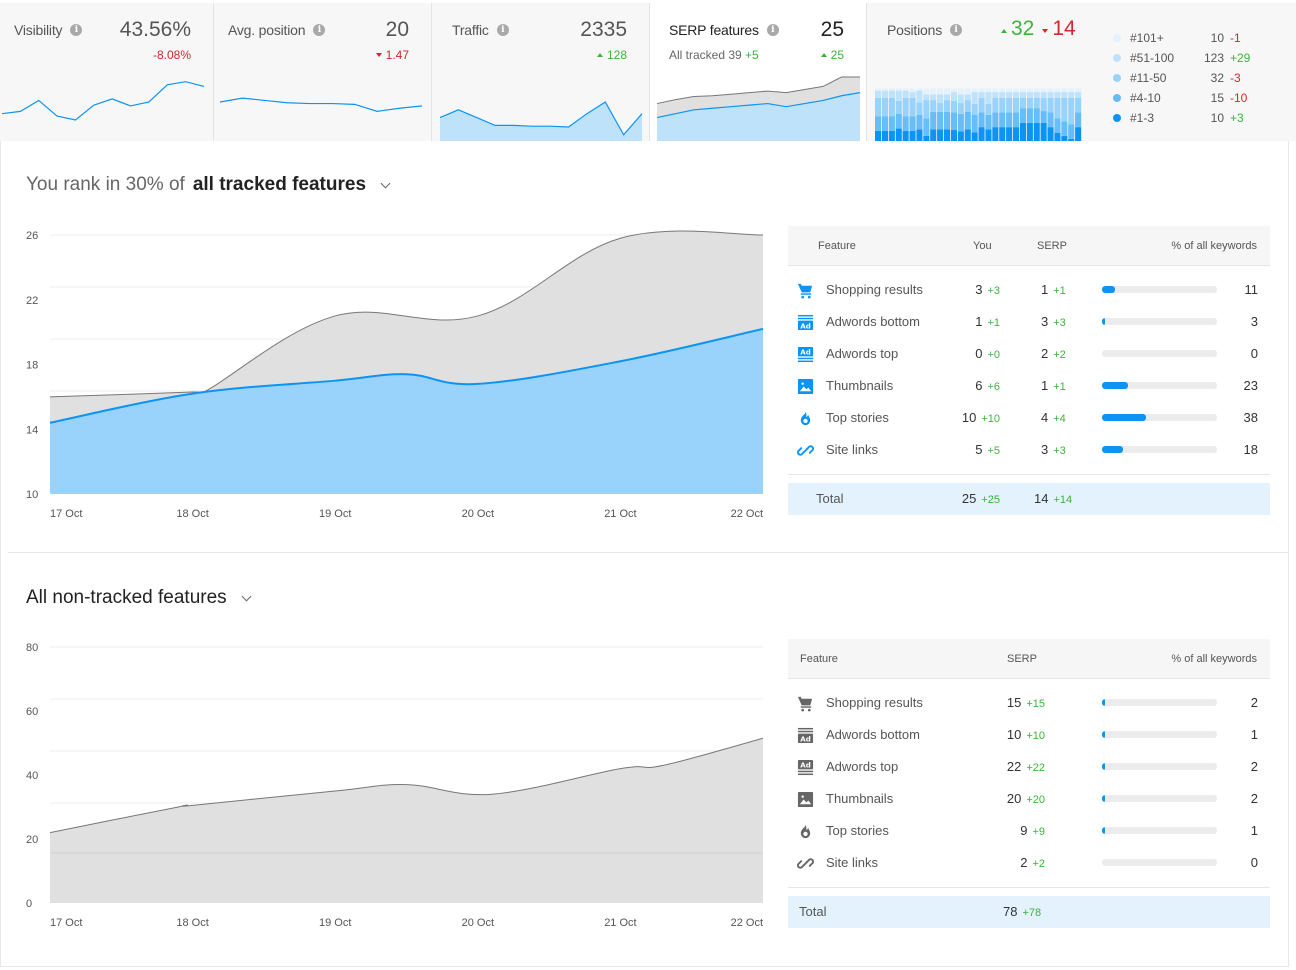  I want to click on table-row: Ad Adwords top 22 +22 2, so click(1029, 767).